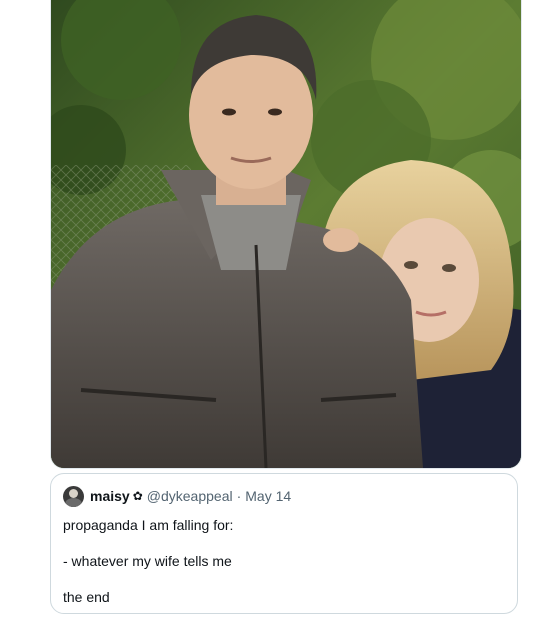 This screenshot has width=540, height=623. I want to click on display-name: maisy, so click(110, 496).